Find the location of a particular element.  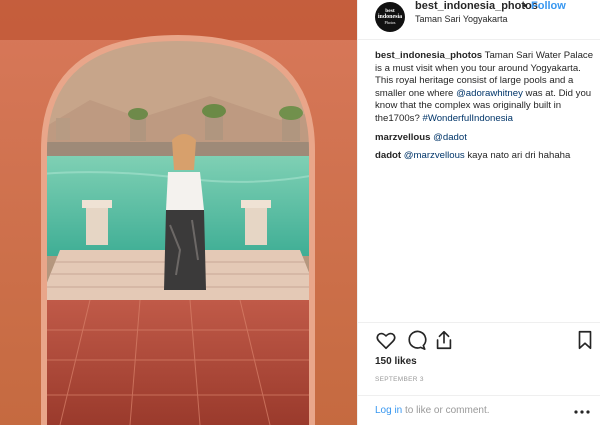

avatar-text-3: Photos is located at coordinates (390, 22).